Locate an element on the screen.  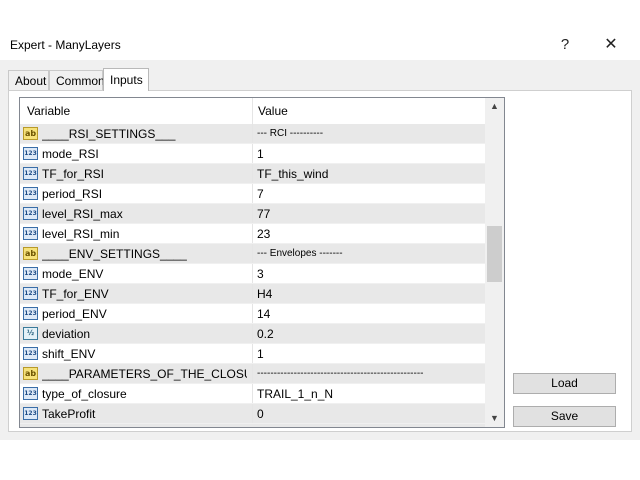
variable-name: shift_ENV is located at coordinates (69, 354).